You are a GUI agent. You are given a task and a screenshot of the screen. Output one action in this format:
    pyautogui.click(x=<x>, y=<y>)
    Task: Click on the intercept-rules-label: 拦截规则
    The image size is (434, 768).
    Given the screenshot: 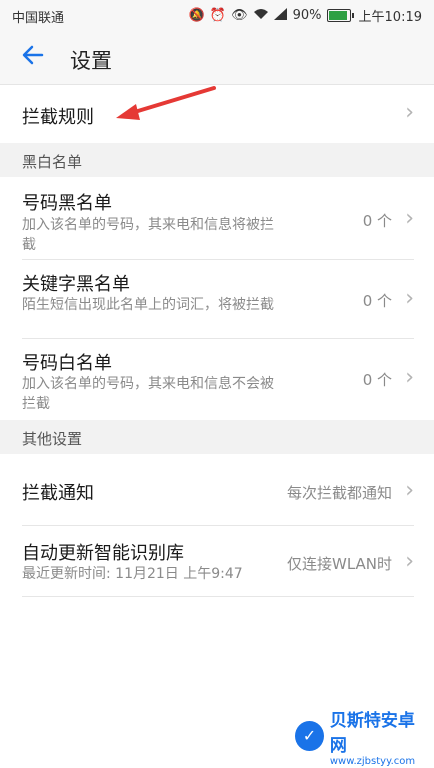 What is the action you would take?
    pyautogui.click(x=58, y=117)
    